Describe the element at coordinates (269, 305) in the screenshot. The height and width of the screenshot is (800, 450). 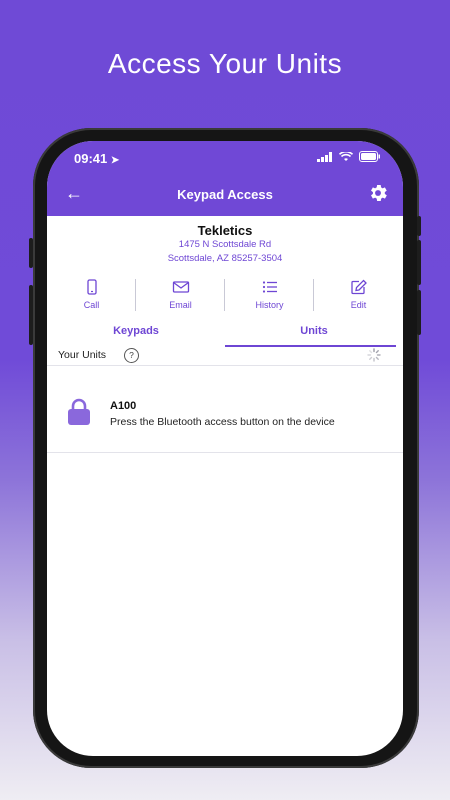
I see `history-label: History` at that location.